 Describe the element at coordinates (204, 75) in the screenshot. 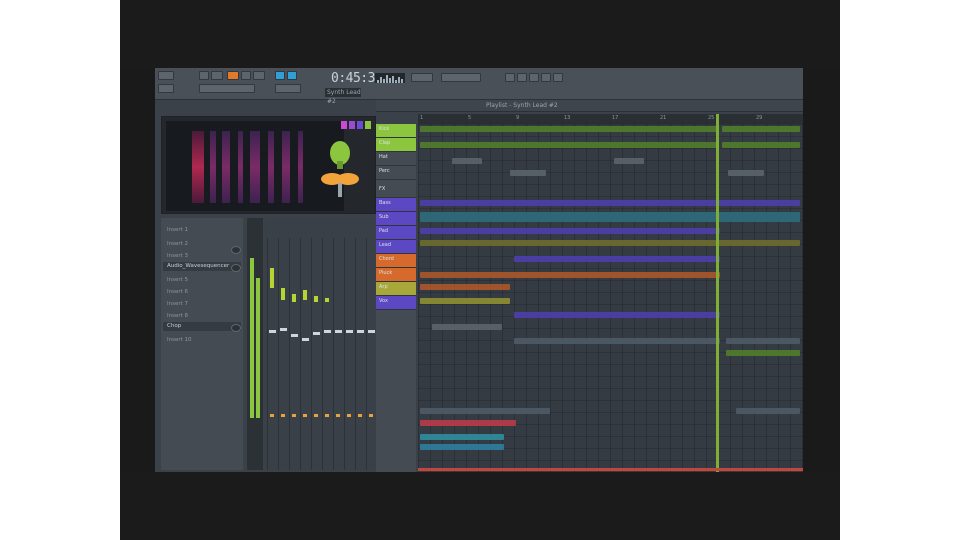

I see `pat-song-button` at that location.